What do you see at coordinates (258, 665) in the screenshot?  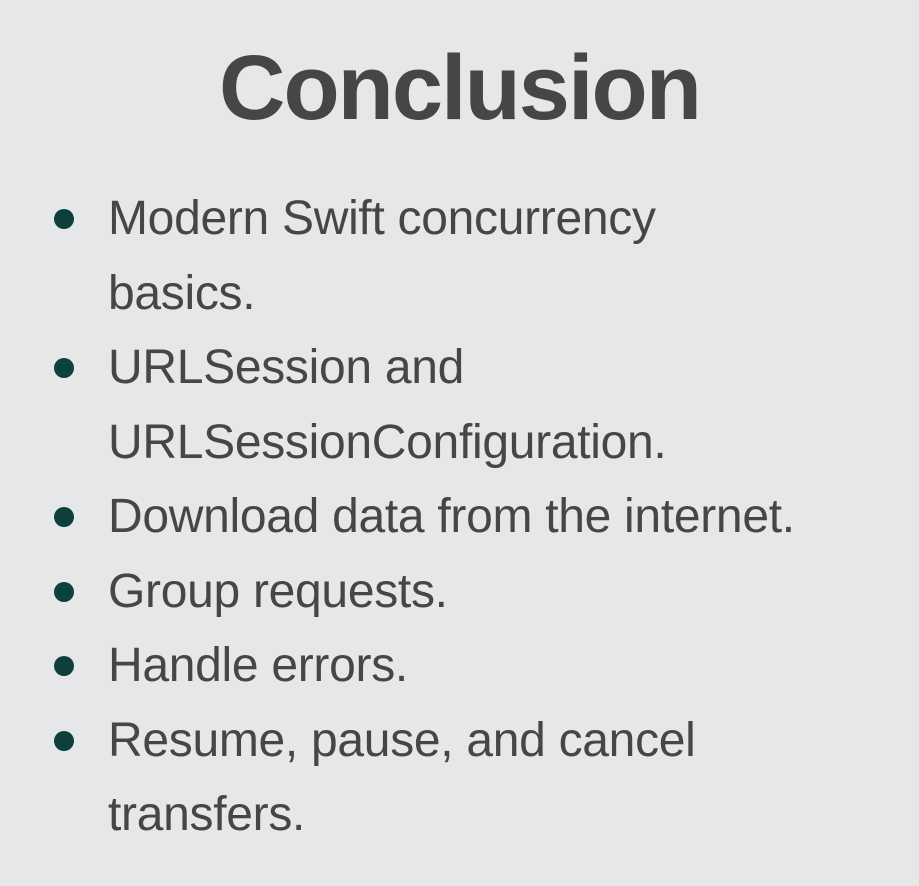 I see `bullet-text-line: Handle errors.` at bounding box center [258, 665].